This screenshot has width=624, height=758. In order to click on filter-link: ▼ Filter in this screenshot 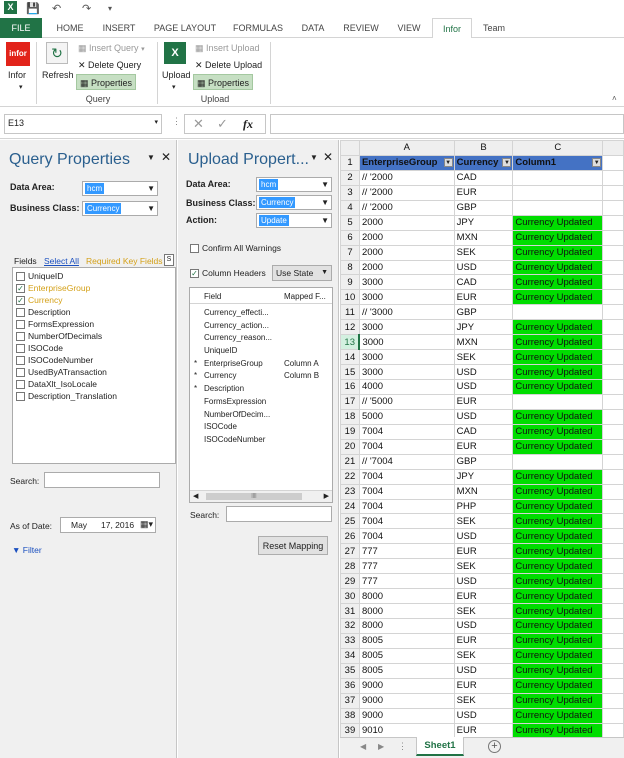, I will do `click(27, 550)`.